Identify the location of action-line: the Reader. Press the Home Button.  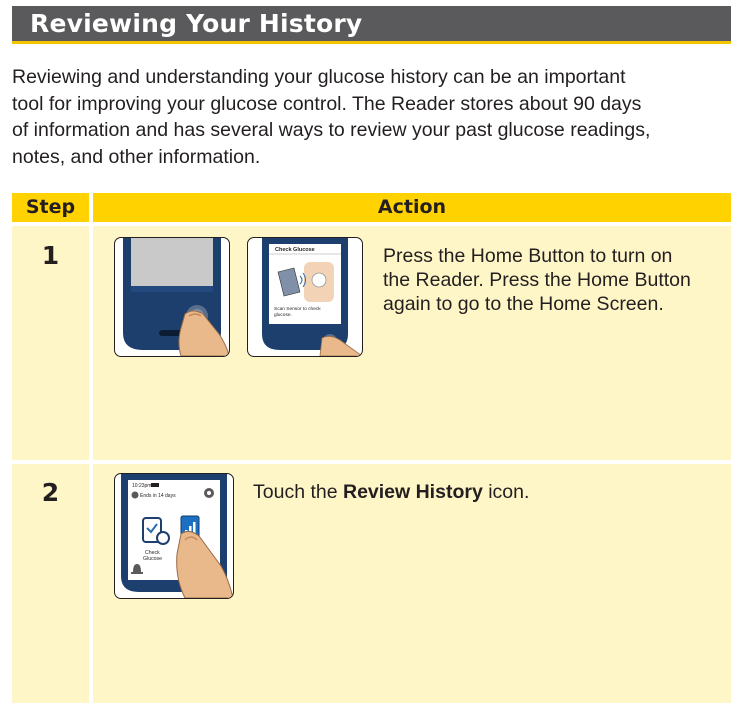
(537, 280).